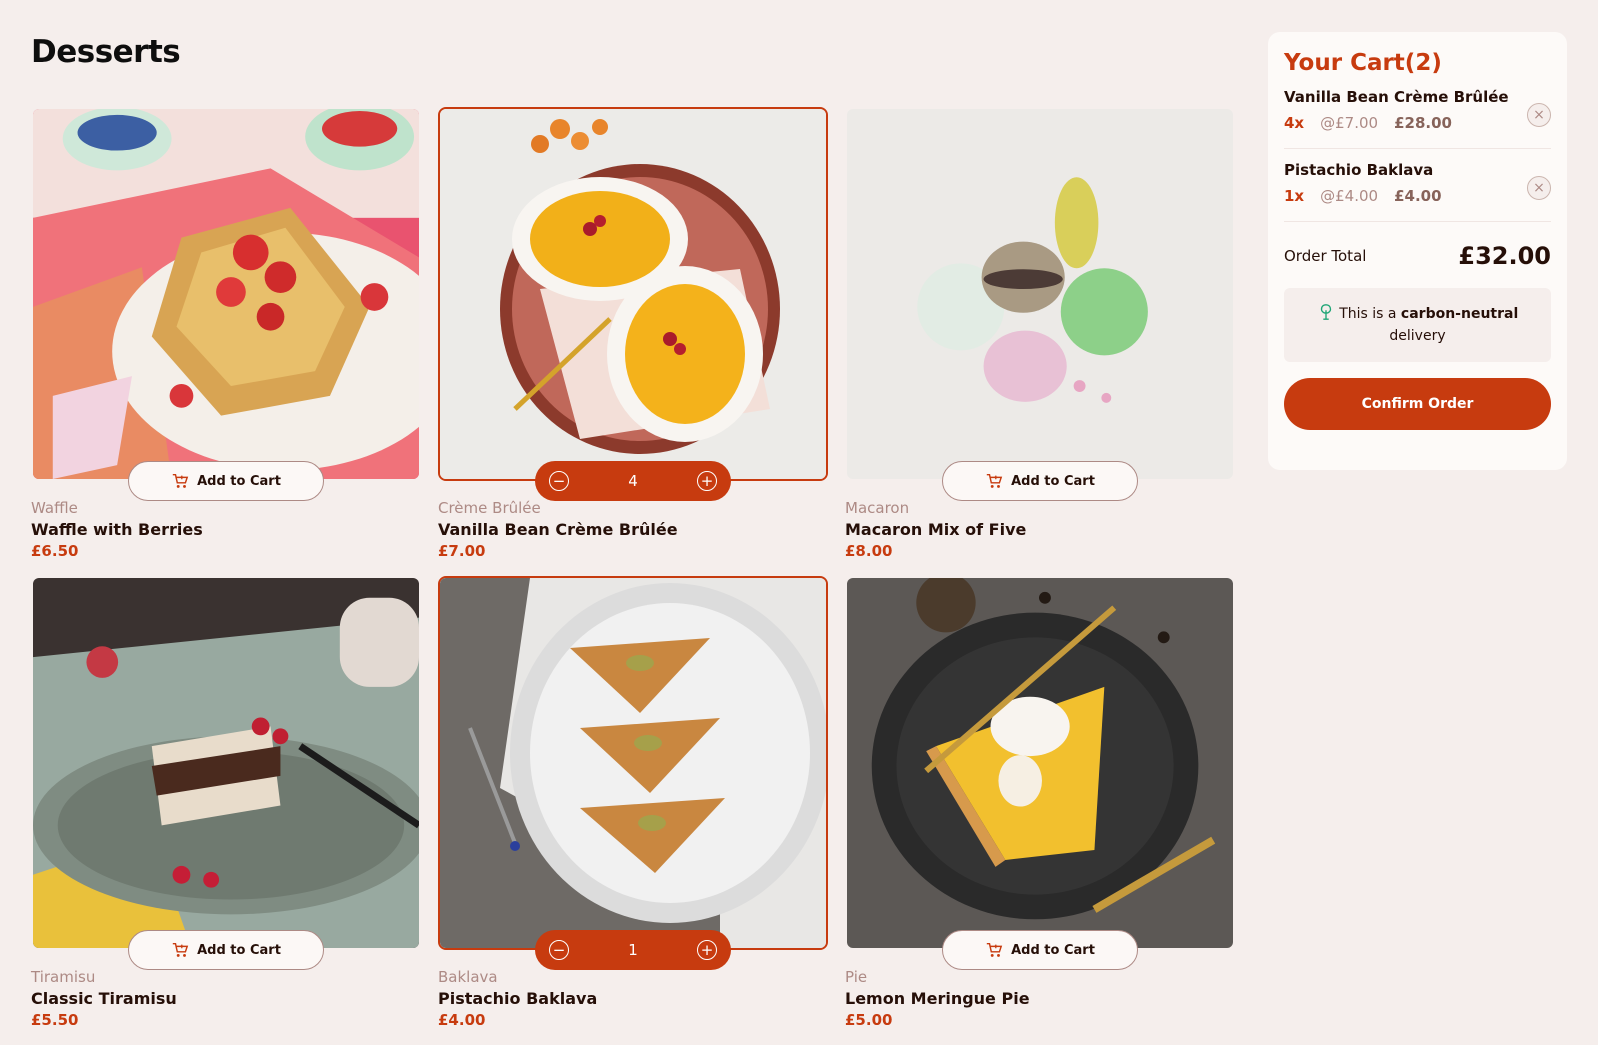 This screenshot has width=1598, height=1045. Describe the element at coordinates (1504, 256) in the screenshot. I see `order-total-value: £32.00` at that location.